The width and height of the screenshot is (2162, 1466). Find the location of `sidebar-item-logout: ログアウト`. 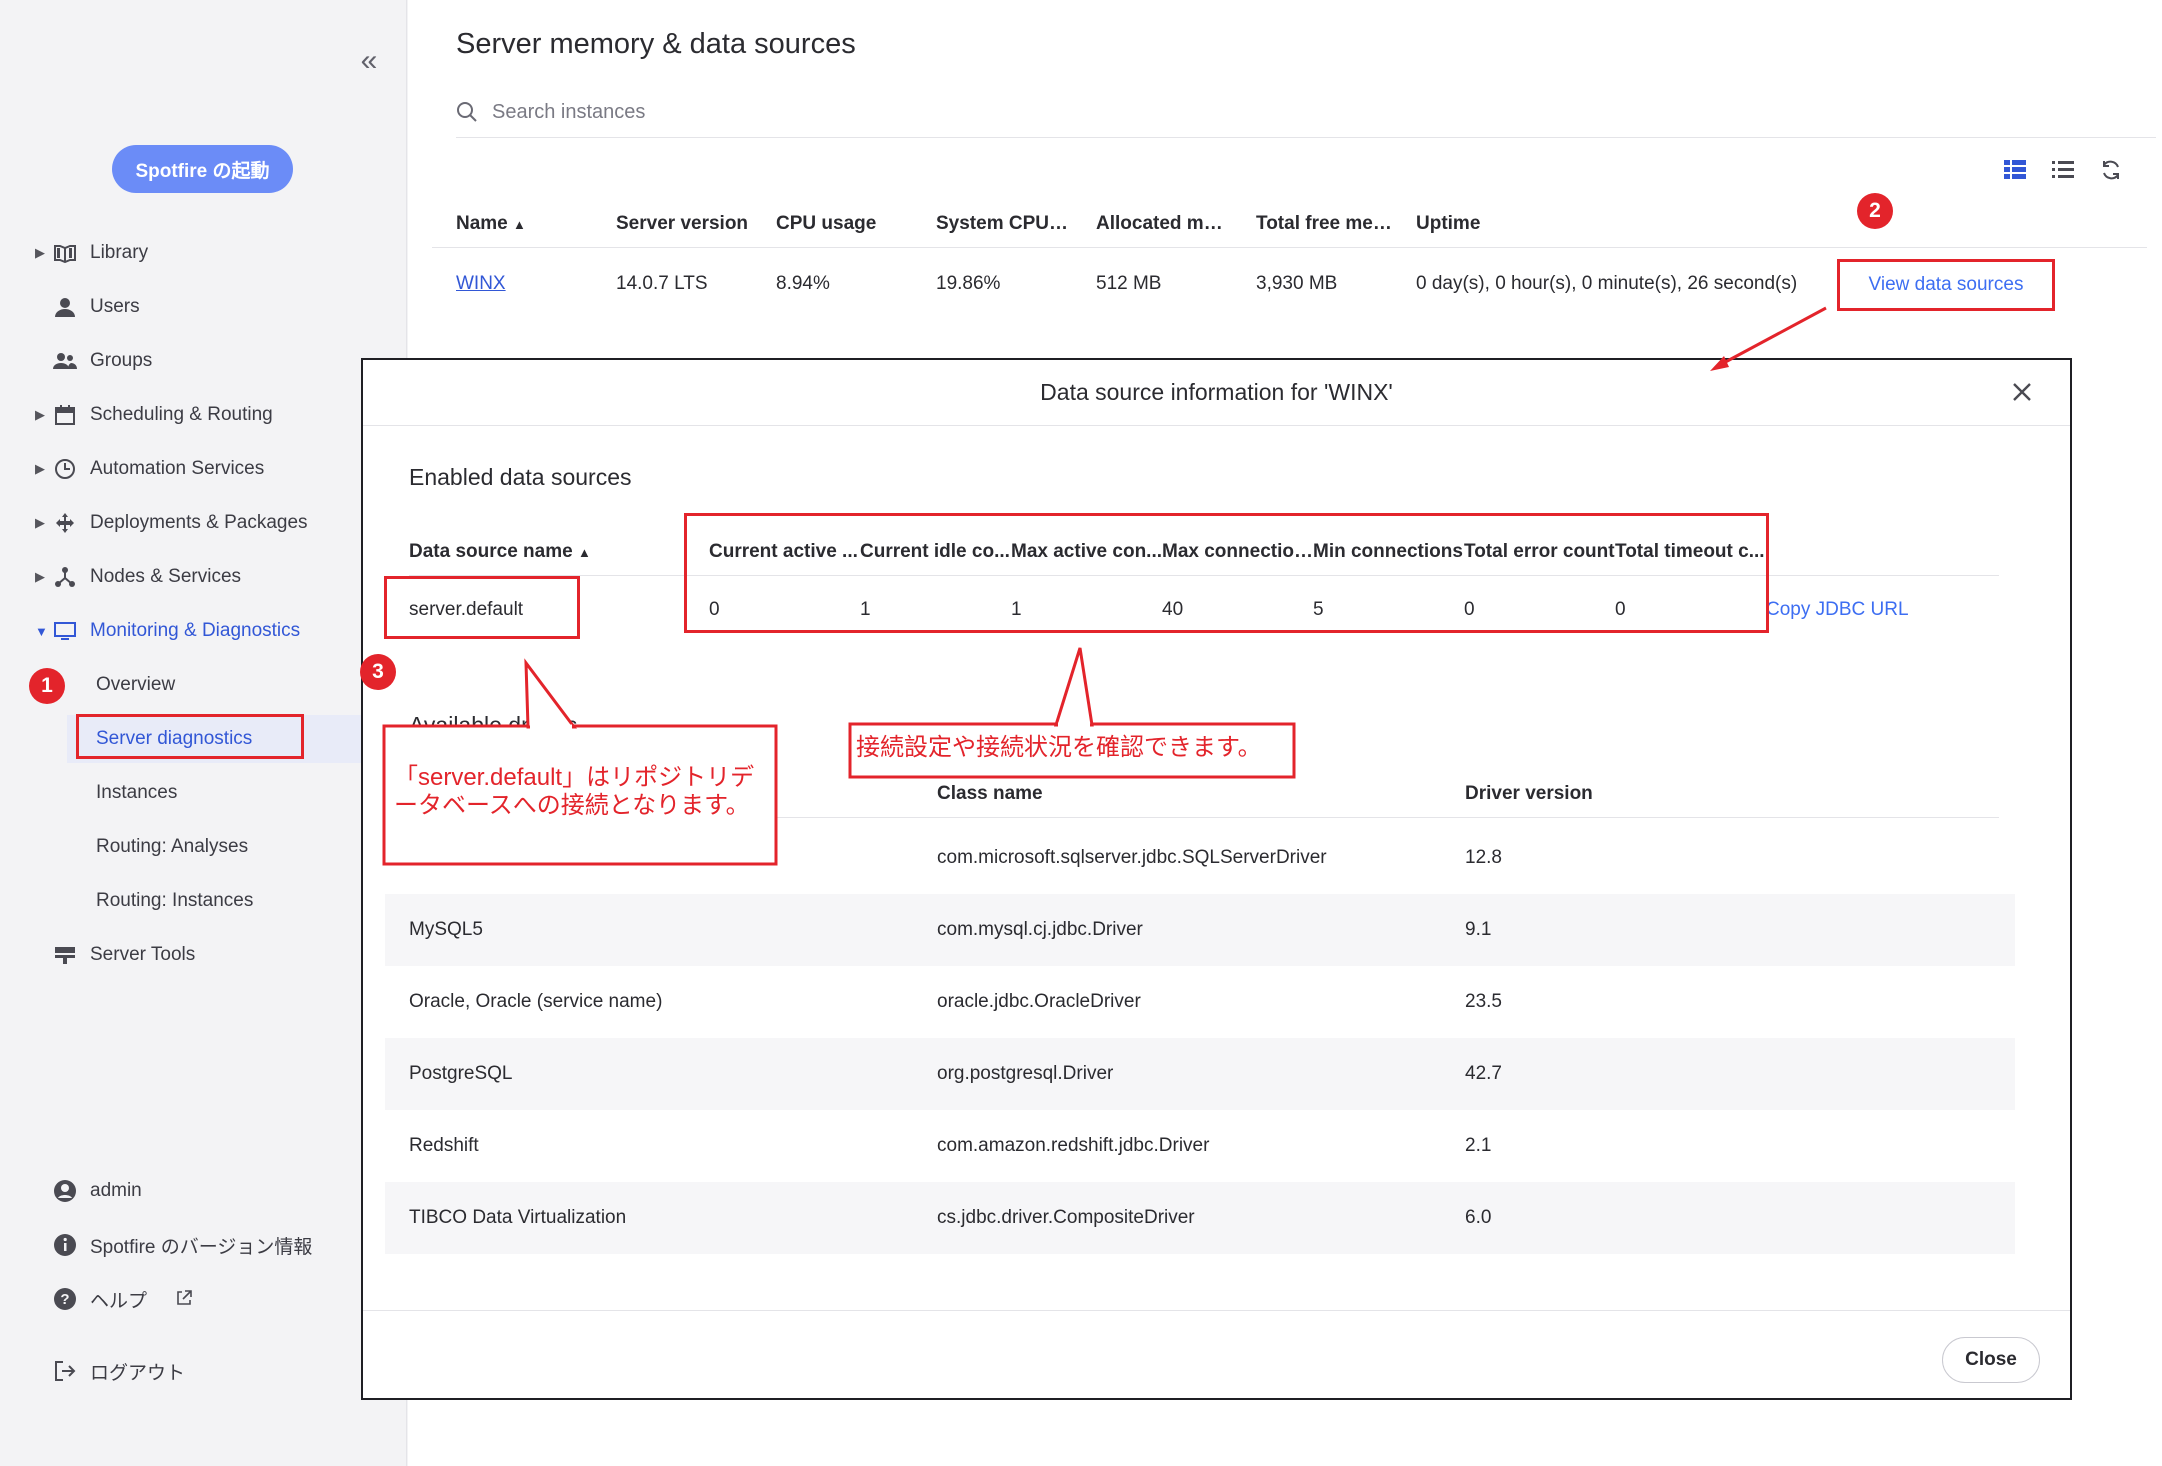

sidebar-item-logout: ログアウト is located at coordinates (203, 1371).